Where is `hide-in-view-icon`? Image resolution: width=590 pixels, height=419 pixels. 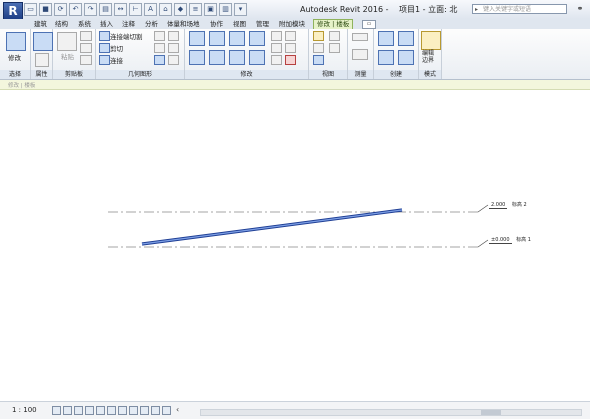
hide-in-view-icon is located at coordinates (318, 36).